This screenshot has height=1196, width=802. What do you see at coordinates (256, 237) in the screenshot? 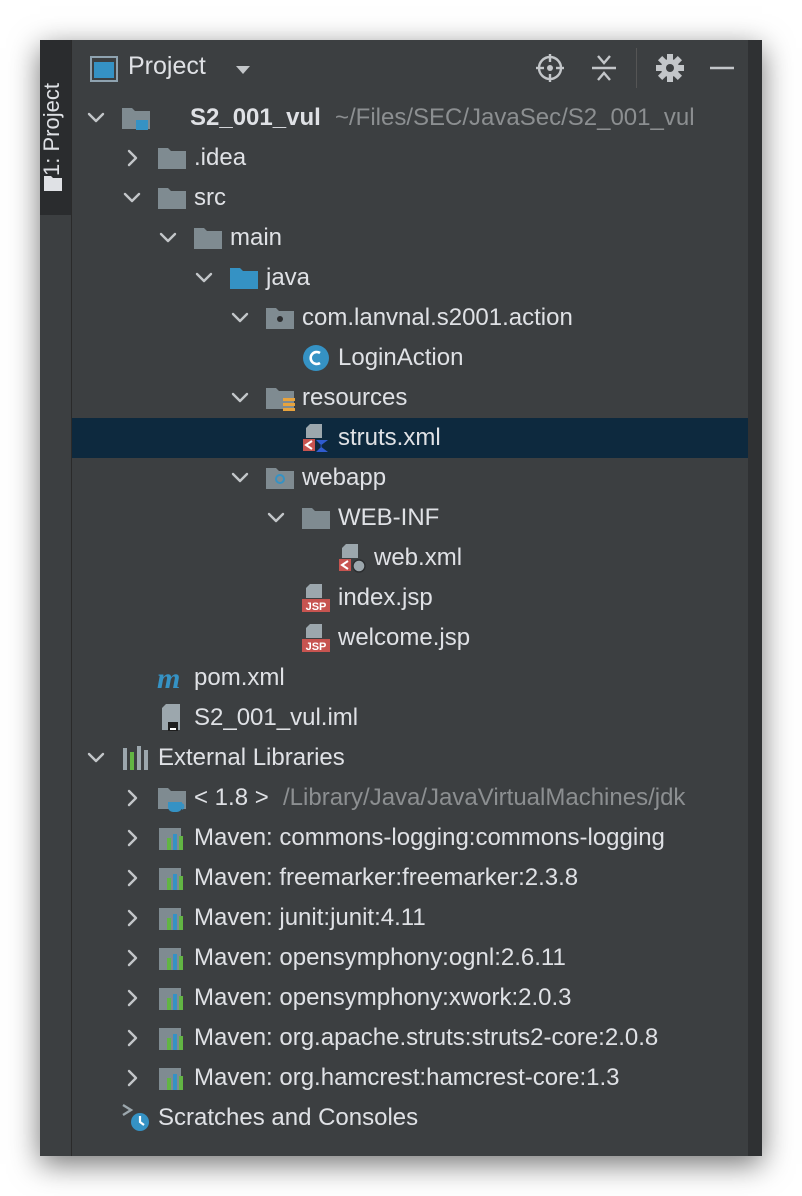
I see `tree-item-label: main` at bounding box center [256, 237].